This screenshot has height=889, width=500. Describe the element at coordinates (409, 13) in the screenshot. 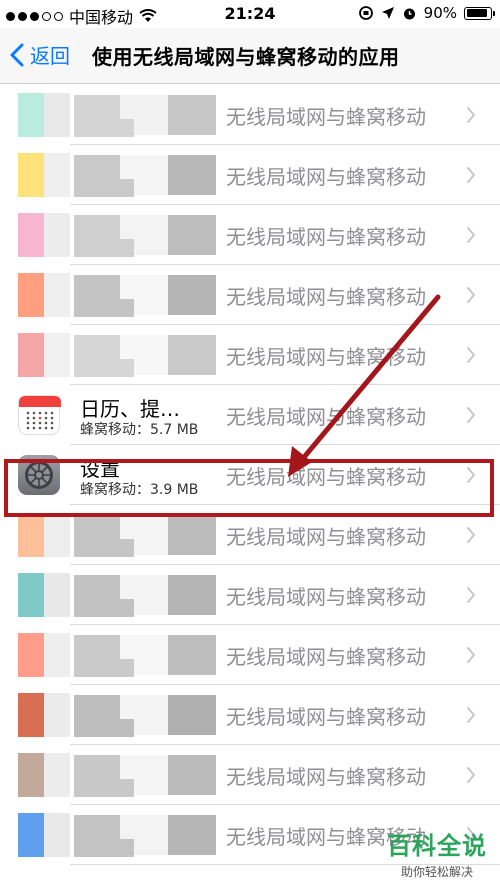

I see `alarm-clock-icon` at that location.